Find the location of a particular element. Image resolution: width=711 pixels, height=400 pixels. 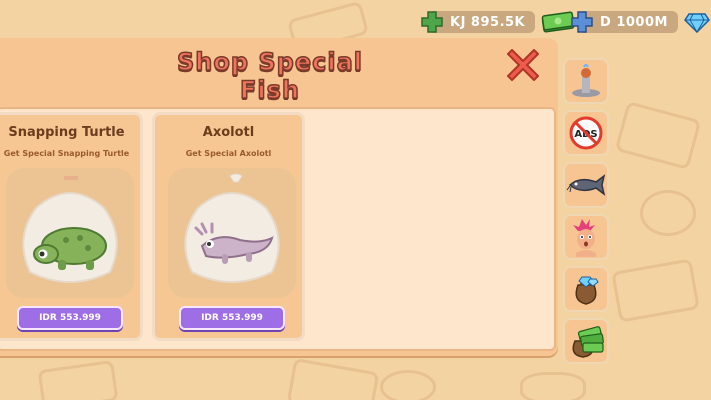

gem-bag-icon is located at coordinates (587, 290).